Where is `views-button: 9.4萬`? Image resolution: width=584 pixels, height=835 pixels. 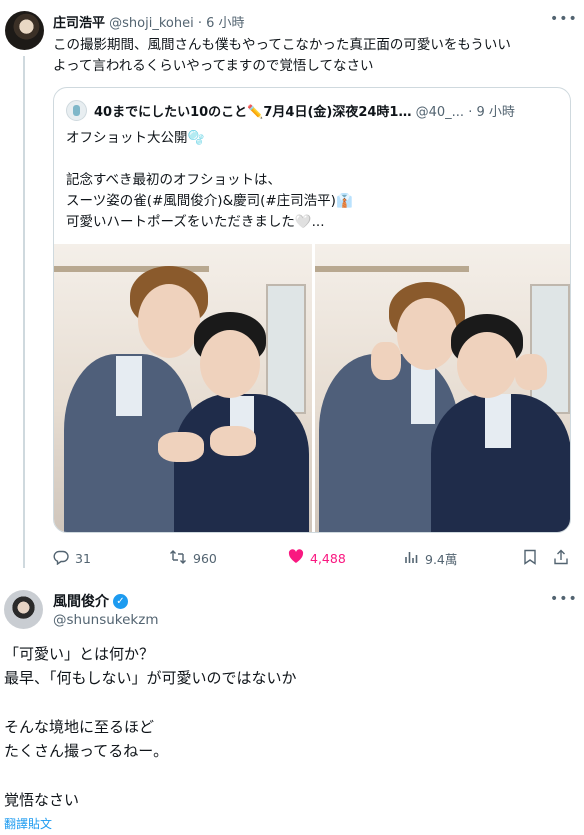
views-button: 9.4萬 is located at coordinates (430, 558).